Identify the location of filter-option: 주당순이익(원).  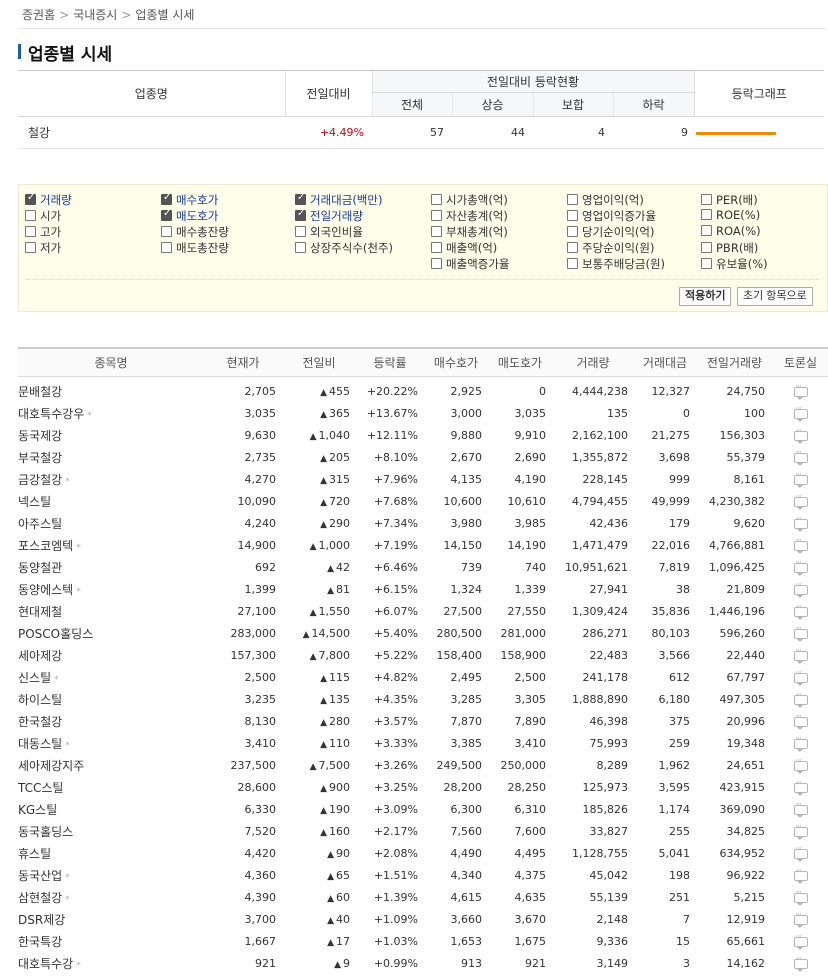
(610, 248).